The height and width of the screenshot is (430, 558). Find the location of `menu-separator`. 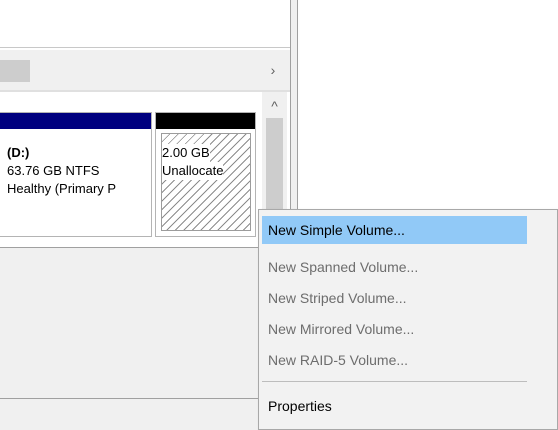

menu-separator is located at coordinates (394, 381).